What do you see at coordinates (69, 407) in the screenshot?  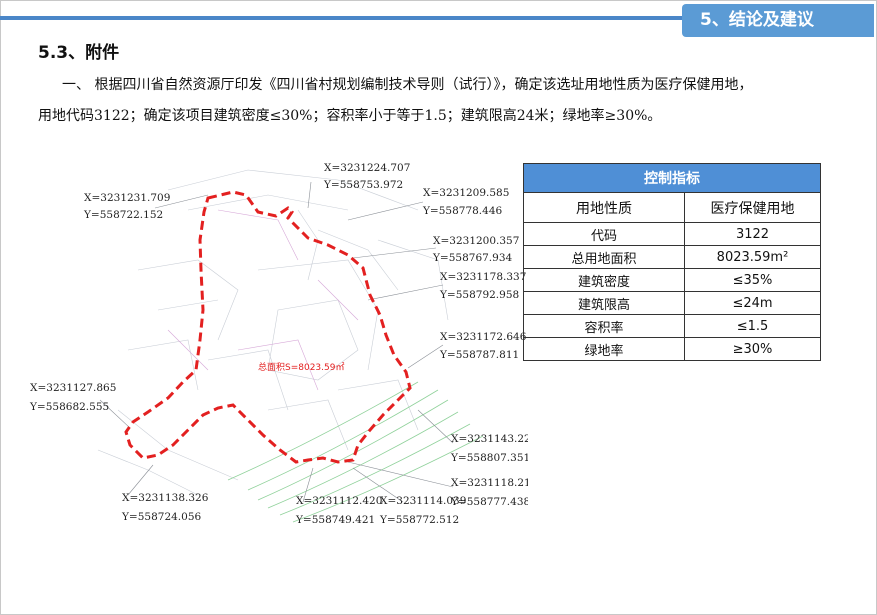 I see `coord-y: Y=558682.555` at bounding box center [69, 407].